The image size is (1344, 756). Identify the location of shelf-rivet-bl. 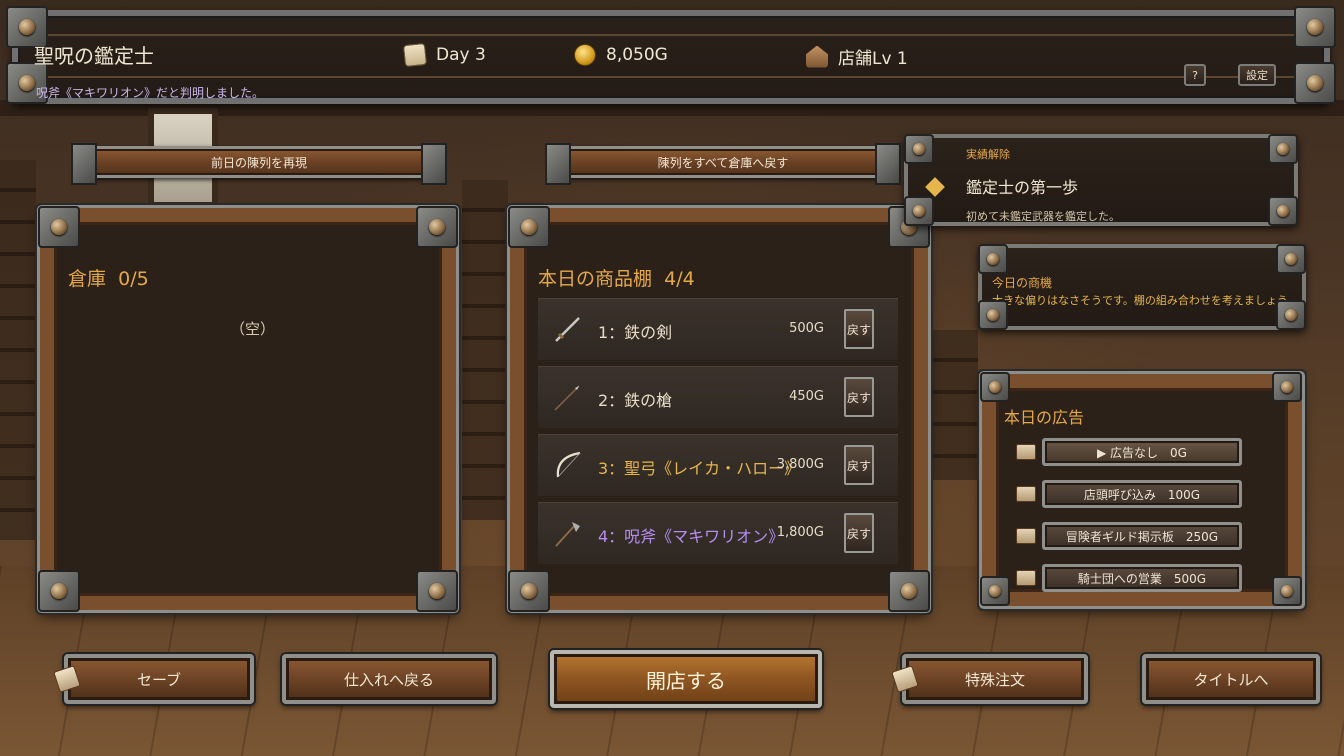
(529, 591).